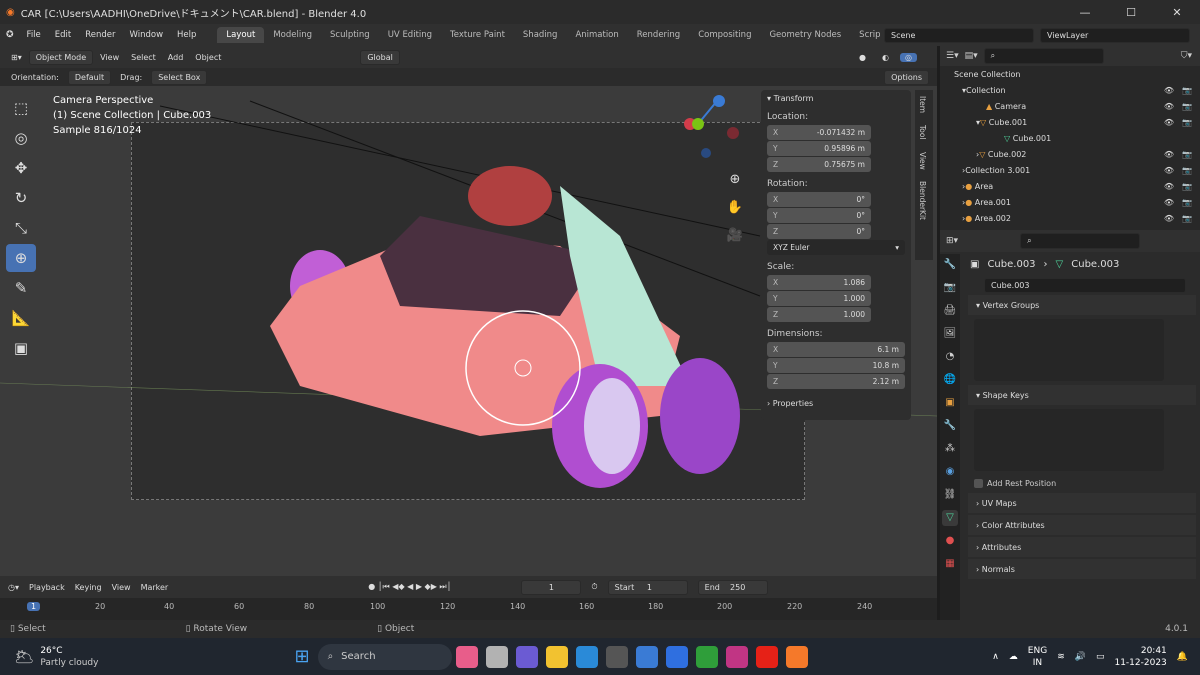 The height and width of the screenshot is (675, 1200). Describe the element at coordinates (380, 57) in the screenshot. I see `transform-orientation-dropdown: Global` at that location.